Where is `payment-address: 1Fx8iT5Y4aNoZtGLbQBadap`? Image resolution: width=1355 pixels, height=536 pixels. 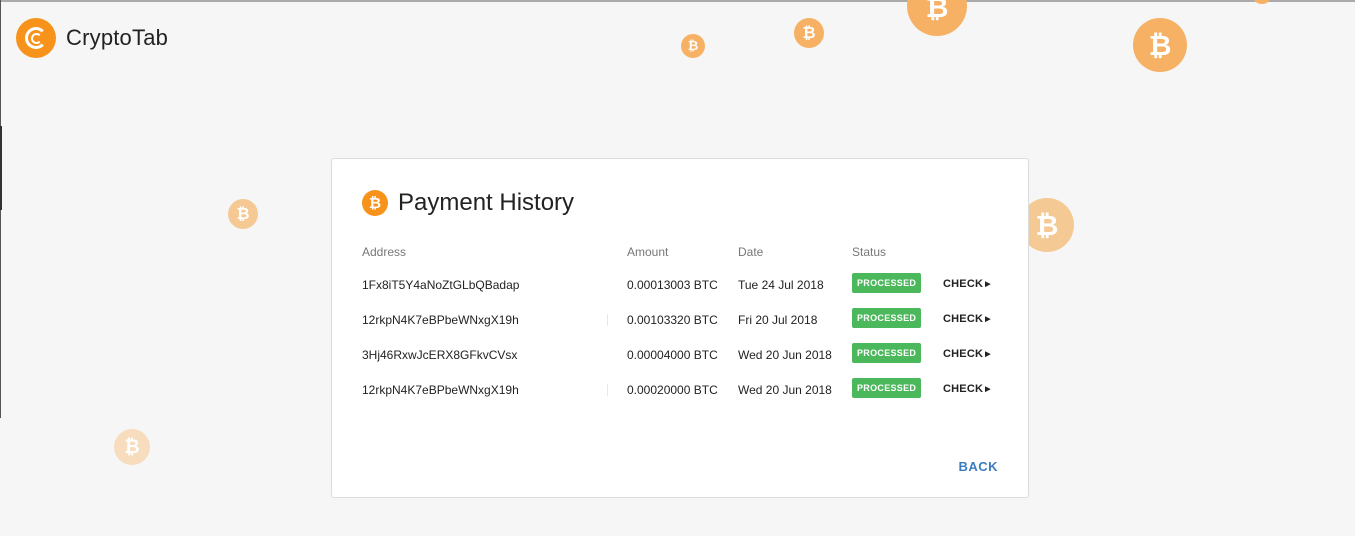 payment-address: 1Fx8iT5Y4aNoZtGLbQBadap is located at coordinates (441, 285).